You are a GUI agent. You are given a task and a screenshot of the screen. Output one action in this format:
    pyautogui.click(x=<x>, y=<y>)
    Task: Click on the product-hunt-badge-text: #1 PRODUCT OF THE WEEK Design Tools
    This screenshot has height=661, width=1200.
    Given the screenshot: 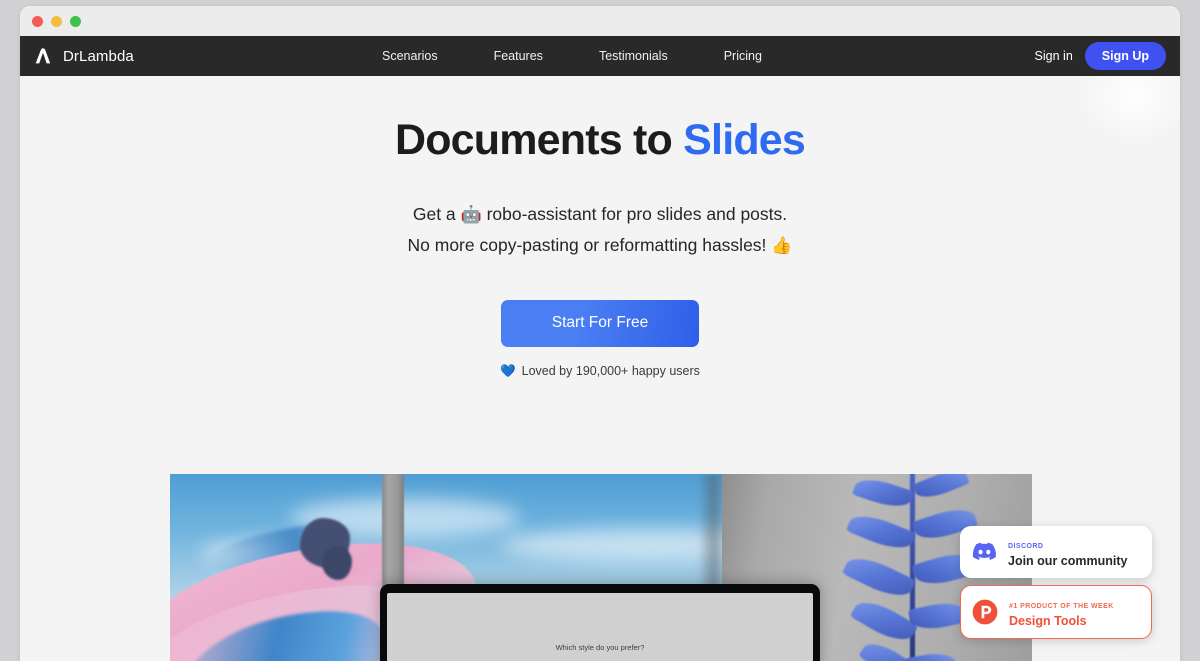 What is the action you would take?
    pyautogui.click(x=1061, y=612)
    